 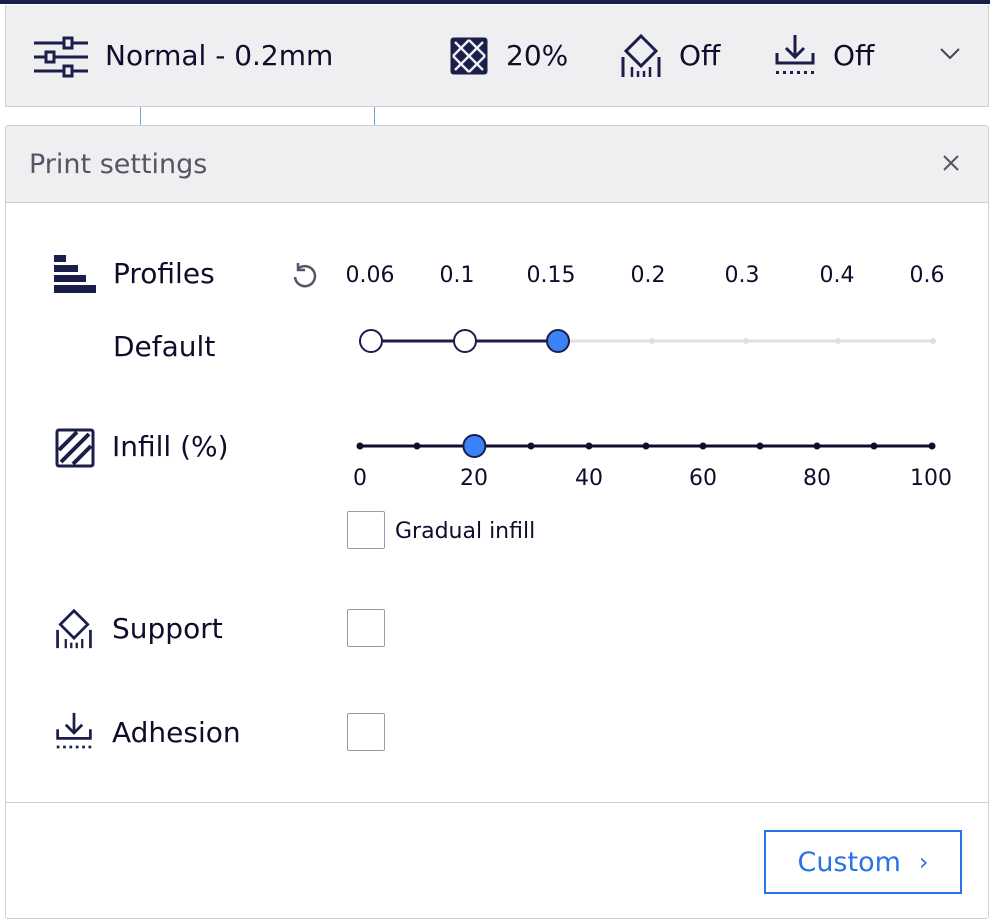 I want to click on profile-layer-height-slider, so click(x=646, y=341).